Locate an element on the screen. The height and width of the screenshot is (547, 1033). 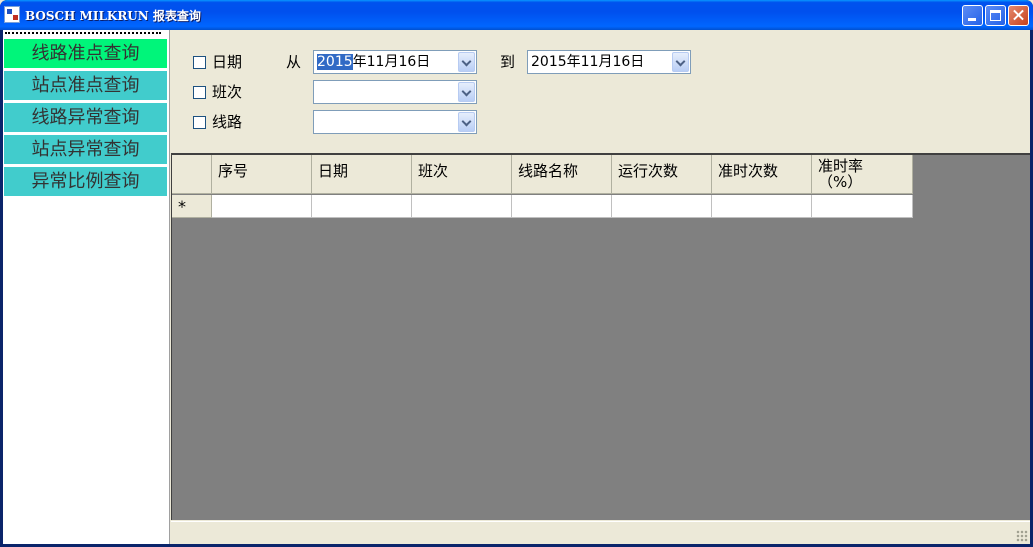
grid-cell-ontime-rate is located at coordinates (862, 206).